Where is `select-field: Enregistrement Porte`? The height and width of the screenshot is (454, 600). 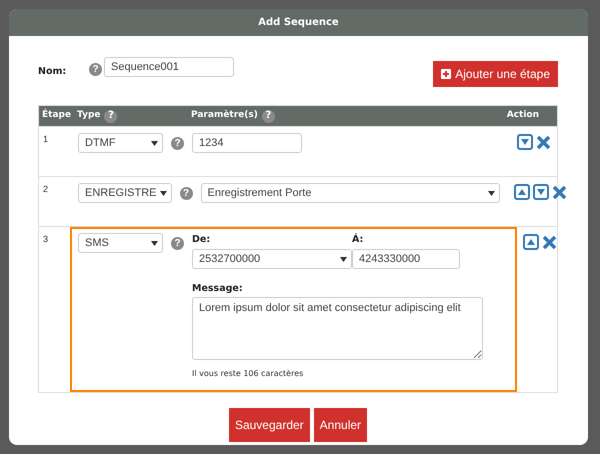 select-field: Enregistrement Porte is located at coordinates (350, 193).